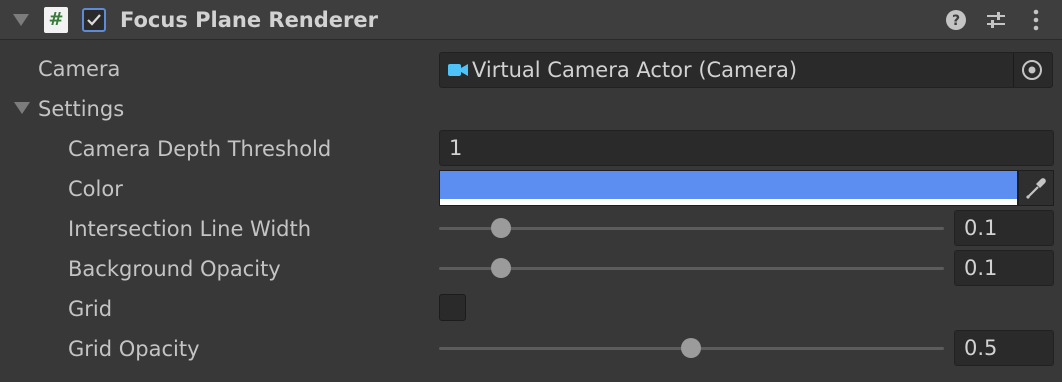 The width and height of the screenshot is (1062, 382). I want to click on background-opacity-input: 0.1, so click(1004, 268).